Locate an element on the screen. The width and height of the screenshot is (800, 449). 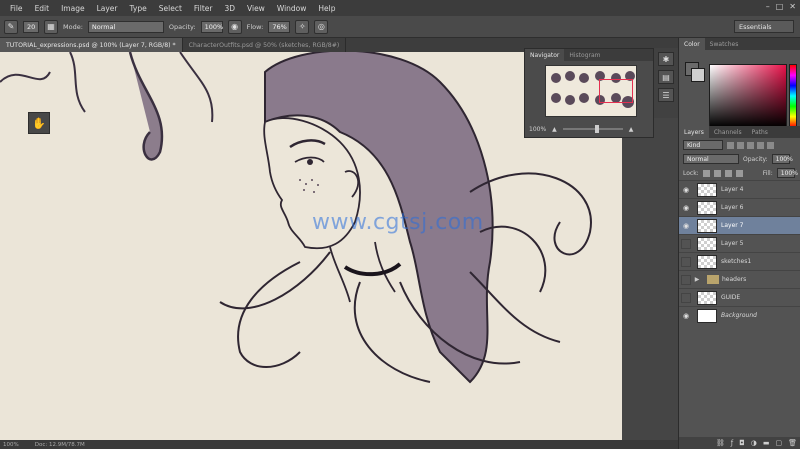
hand-tool-icon: ✋ is located at coordinates (39, 123).